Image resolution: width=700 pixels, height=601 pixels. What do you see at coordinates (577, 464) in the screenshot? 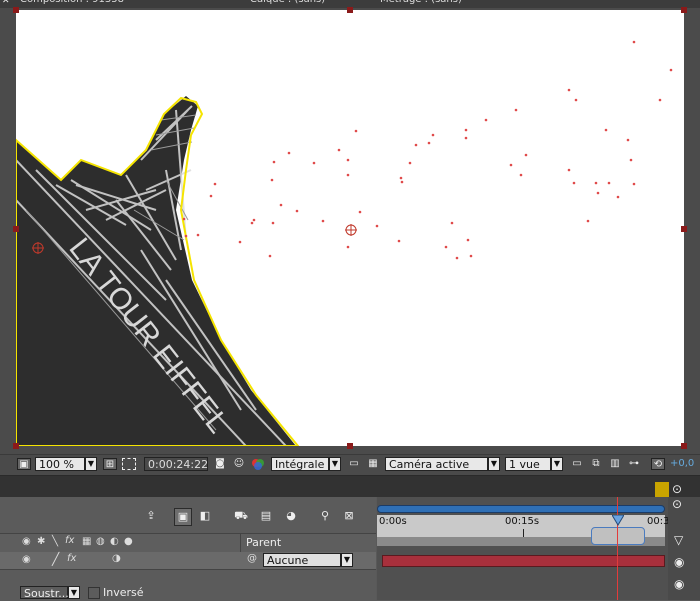
I see `pixel-aspect-icon: ▭` at bounding box center [577, 464].